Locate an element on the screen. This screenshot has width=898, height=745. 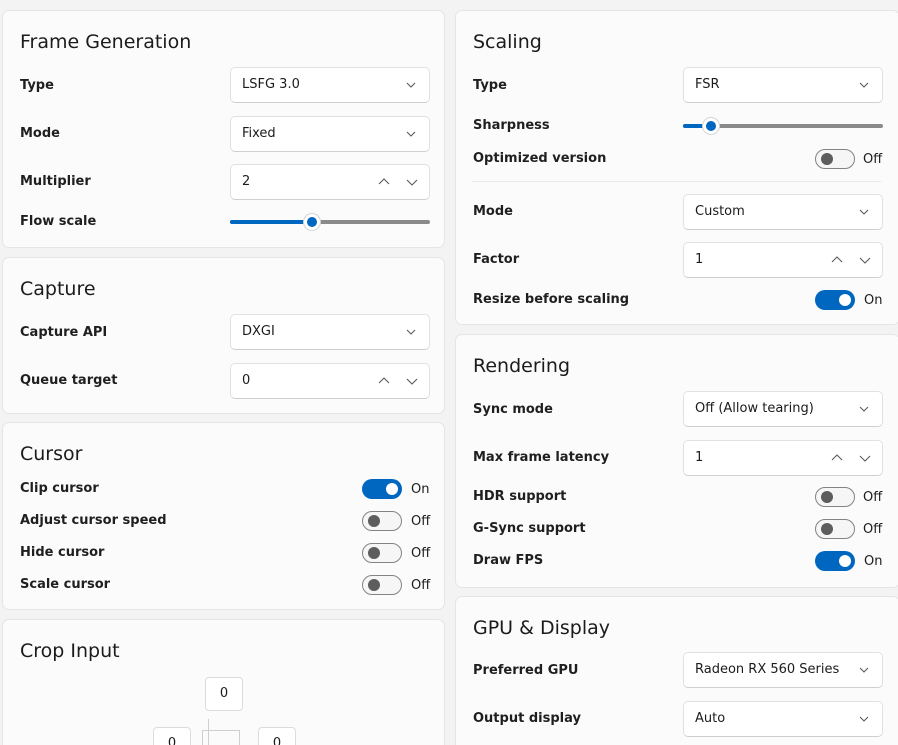
fg-mode-label: Mode is located at coordinates (40, 133).